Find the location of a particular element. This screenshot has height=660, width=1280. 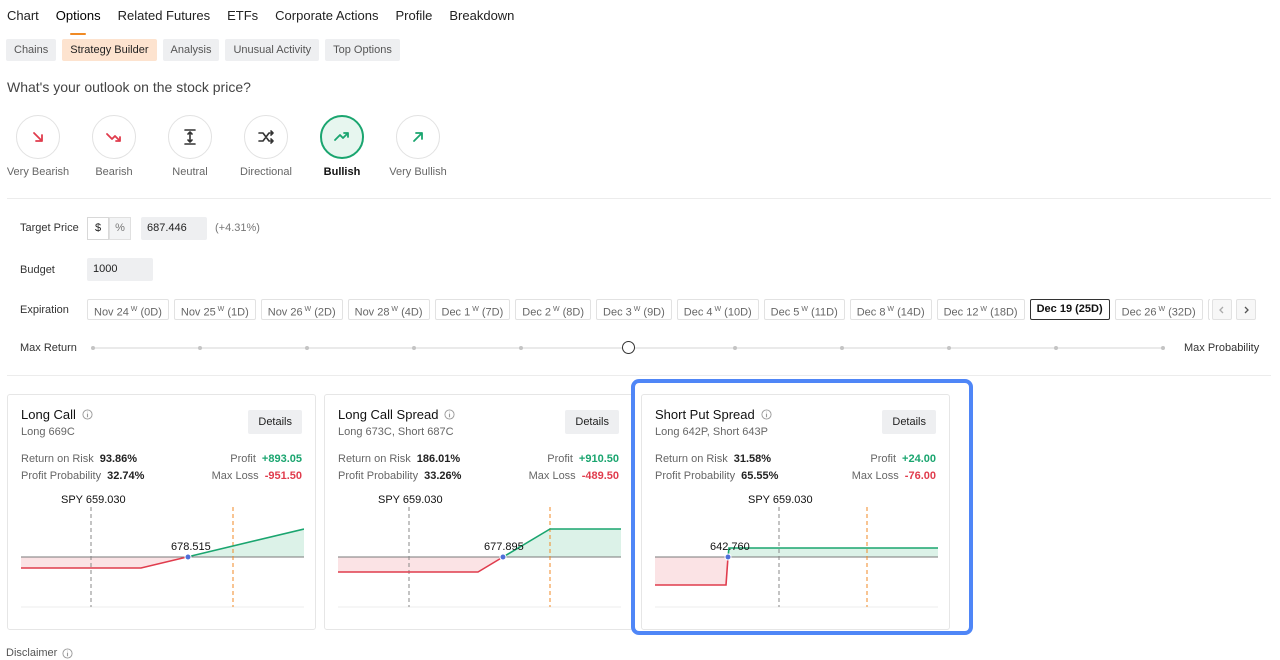

chevron-left-icon is located at coordinates (1221, 309).